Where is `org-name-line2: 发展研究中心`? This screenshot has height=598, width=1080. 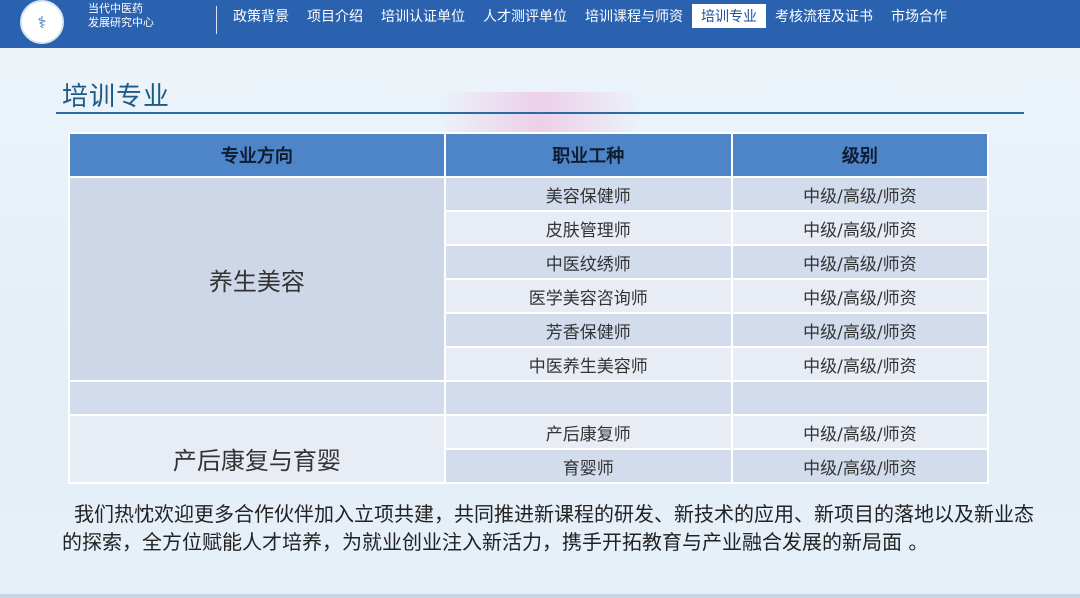 org-name-line2: 发展研究中心 is located at coordinates (121, 22).